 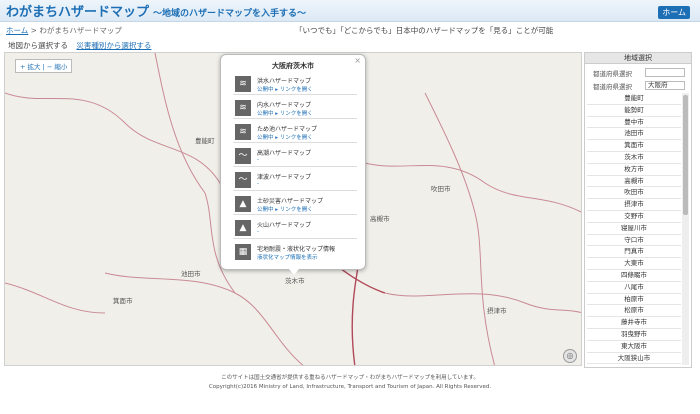 I want to click on building-icon: ▦, so click(x=243, y=252).